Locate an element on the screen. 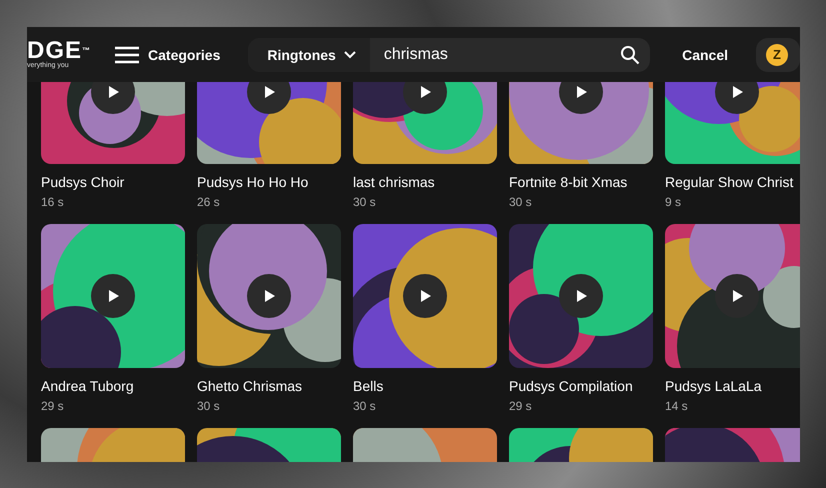  ringtone-title: Andrea Tuborg is located at coordinates (113, 386).